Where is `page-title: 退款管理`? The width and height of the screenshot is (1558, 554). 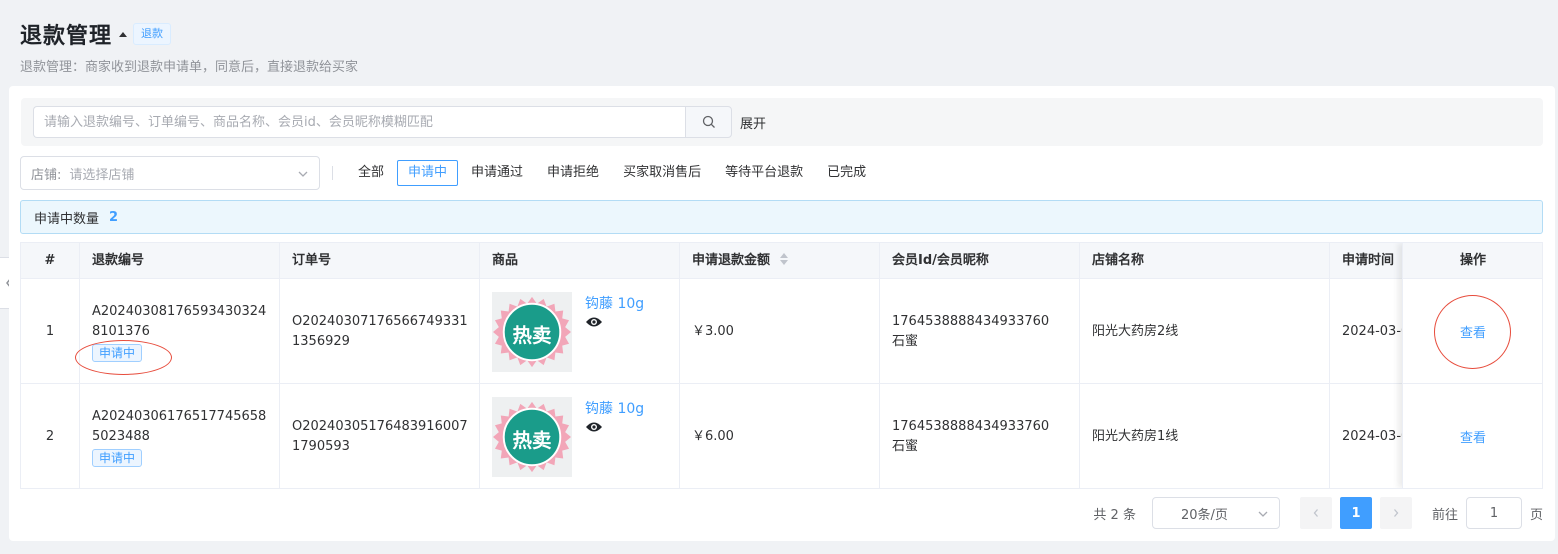
page-title: 退款管理 is located at coordinates (66, 36).